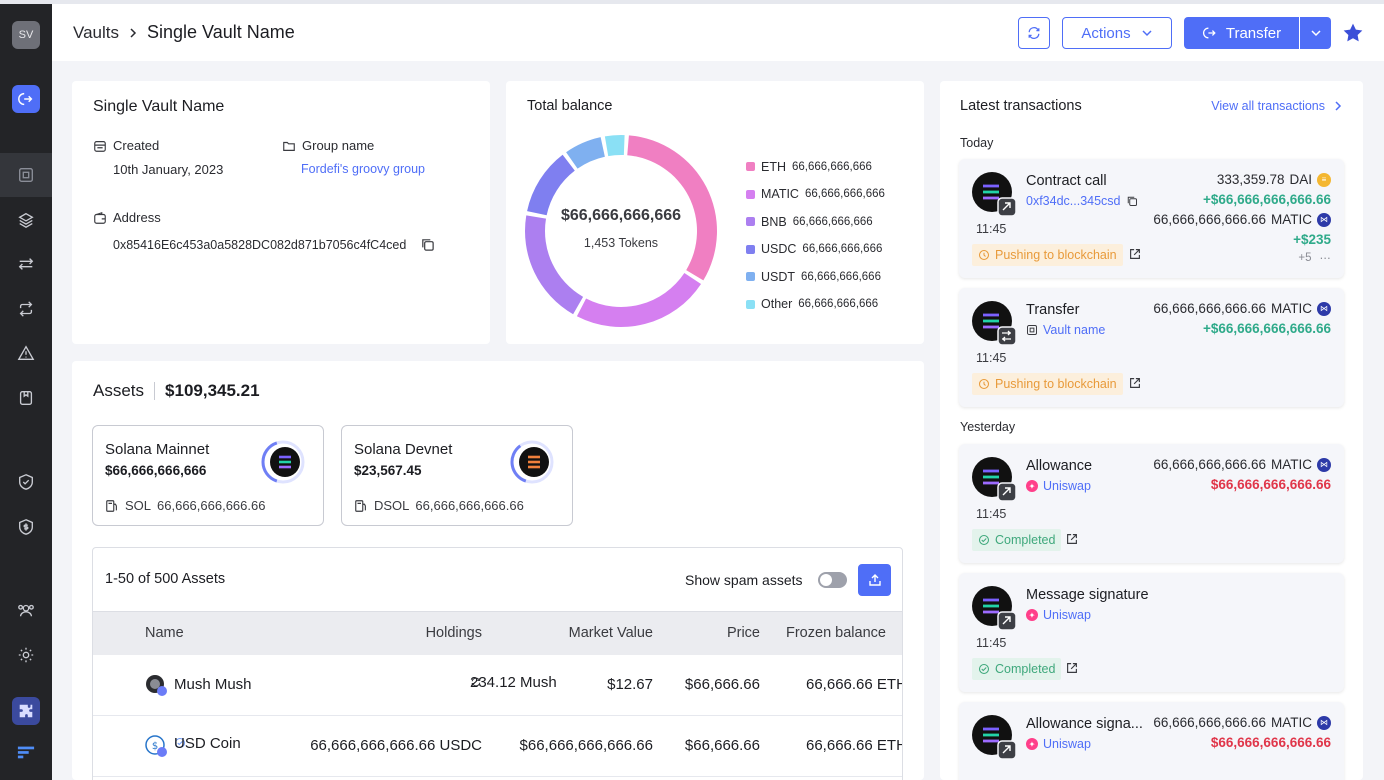 The image size is (1384, 780). Describe the element at coordinates (126, 145) in the screenshot. I see `created-label: Created` at that location.